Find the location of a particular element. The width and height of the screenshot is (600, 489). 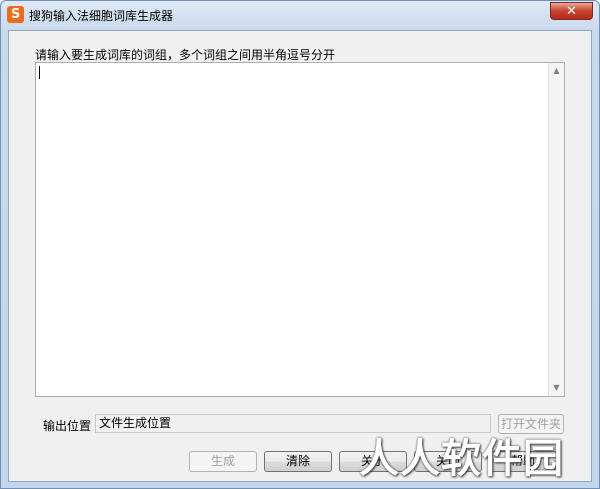

scroll-up-arrow-icon: ▲ is located at coordinates (556, 71).